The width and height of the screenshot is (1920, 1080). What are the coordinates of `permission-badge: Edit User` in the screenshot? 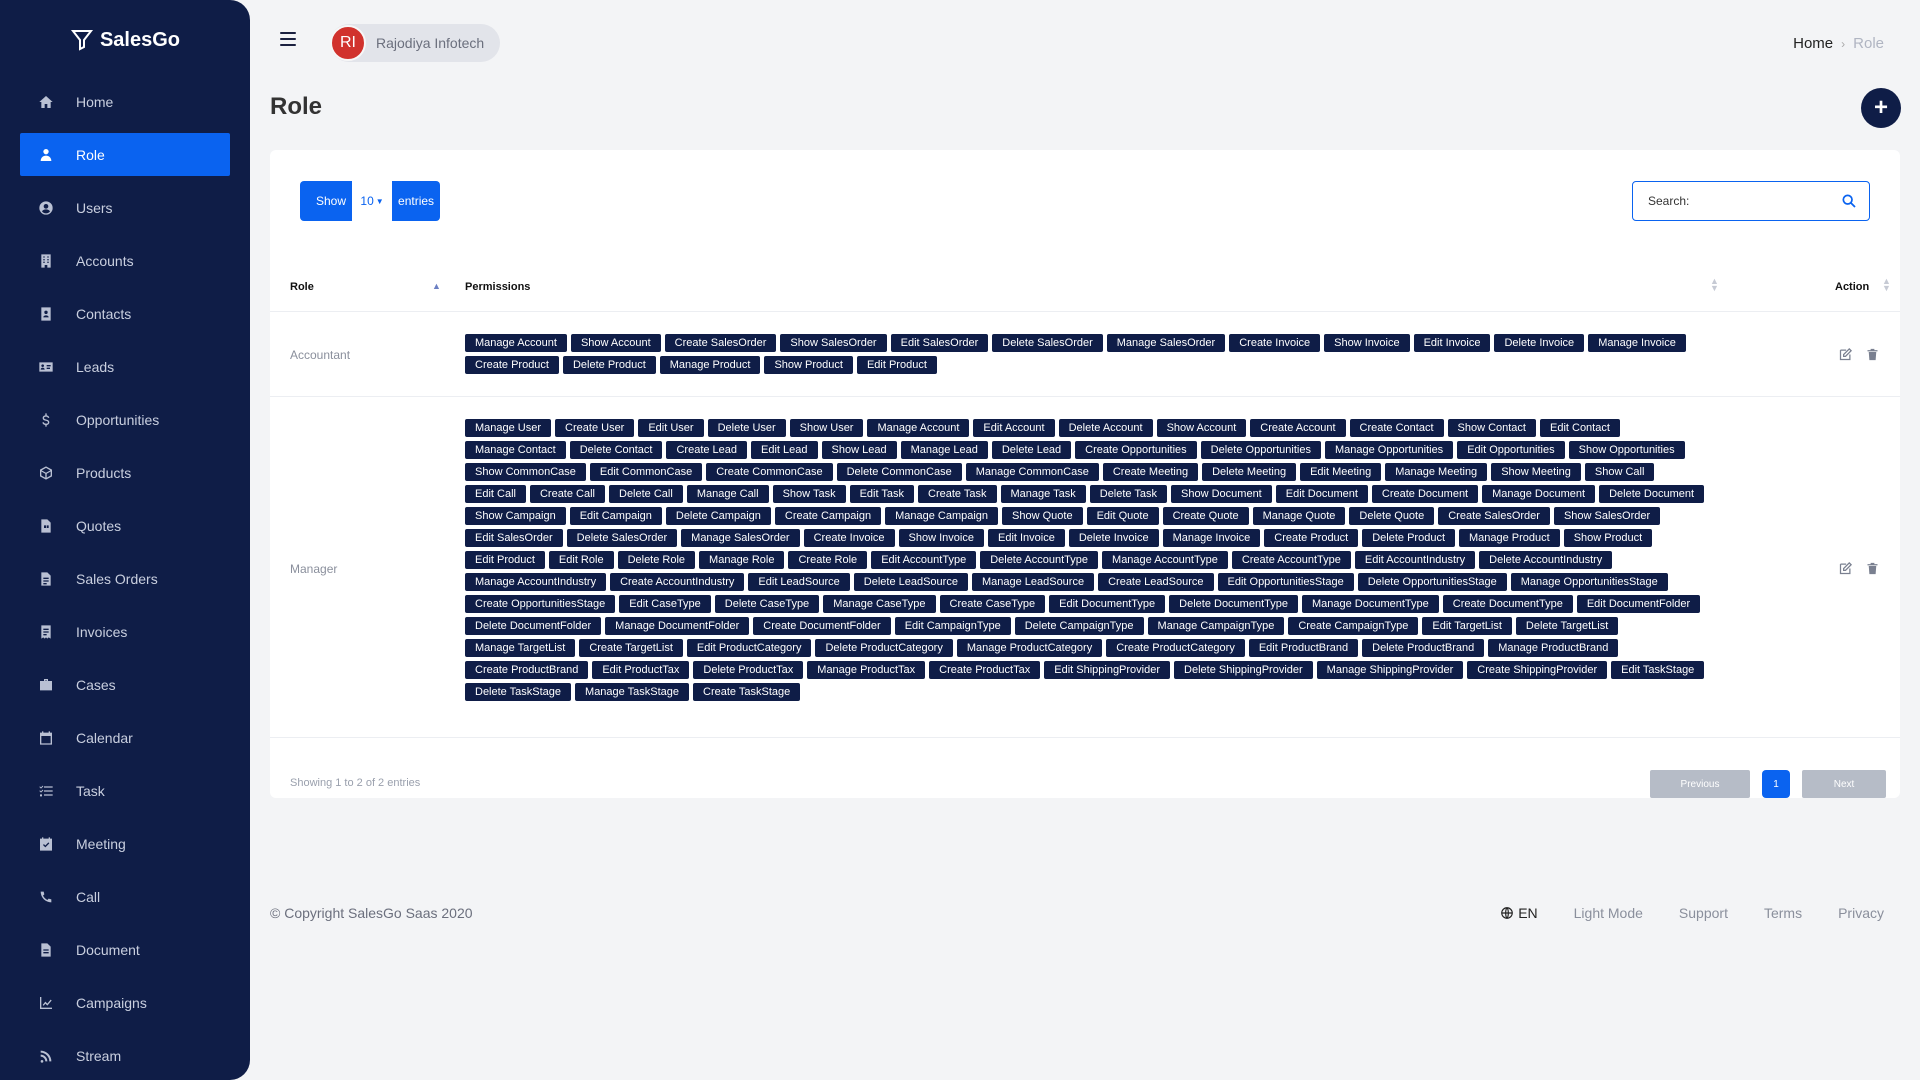 It's located at (671, 428).